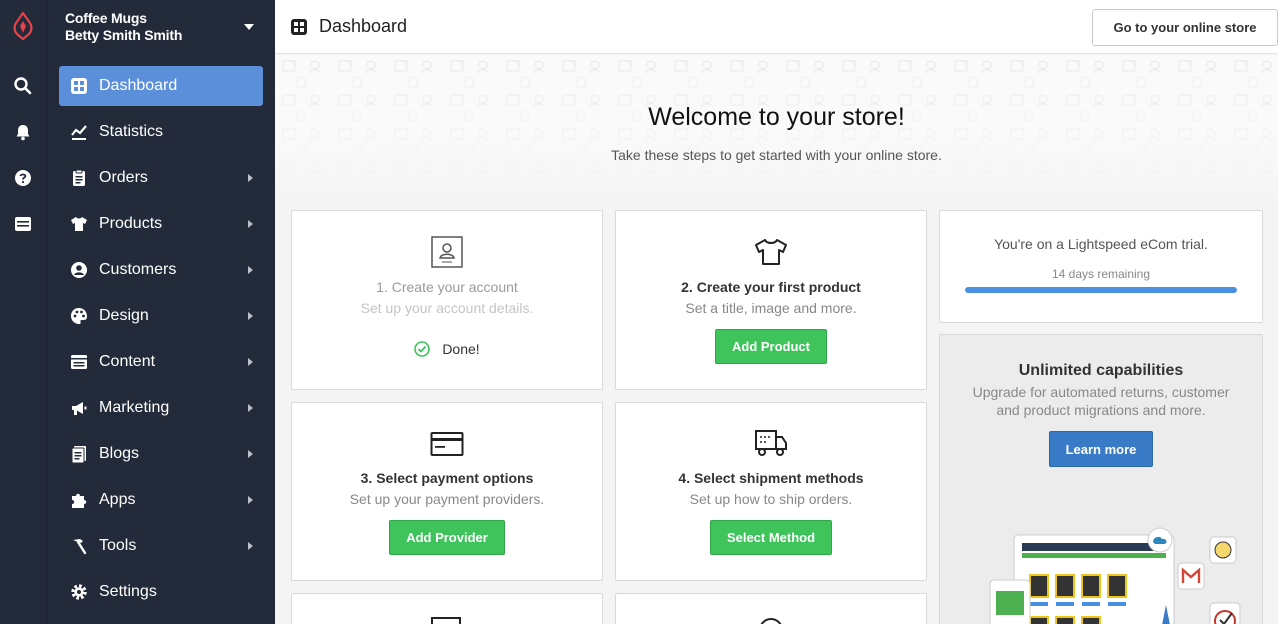 The height and width of the screenshot is (624, 1278). I want to click on billing-icon, so click(23, 224).